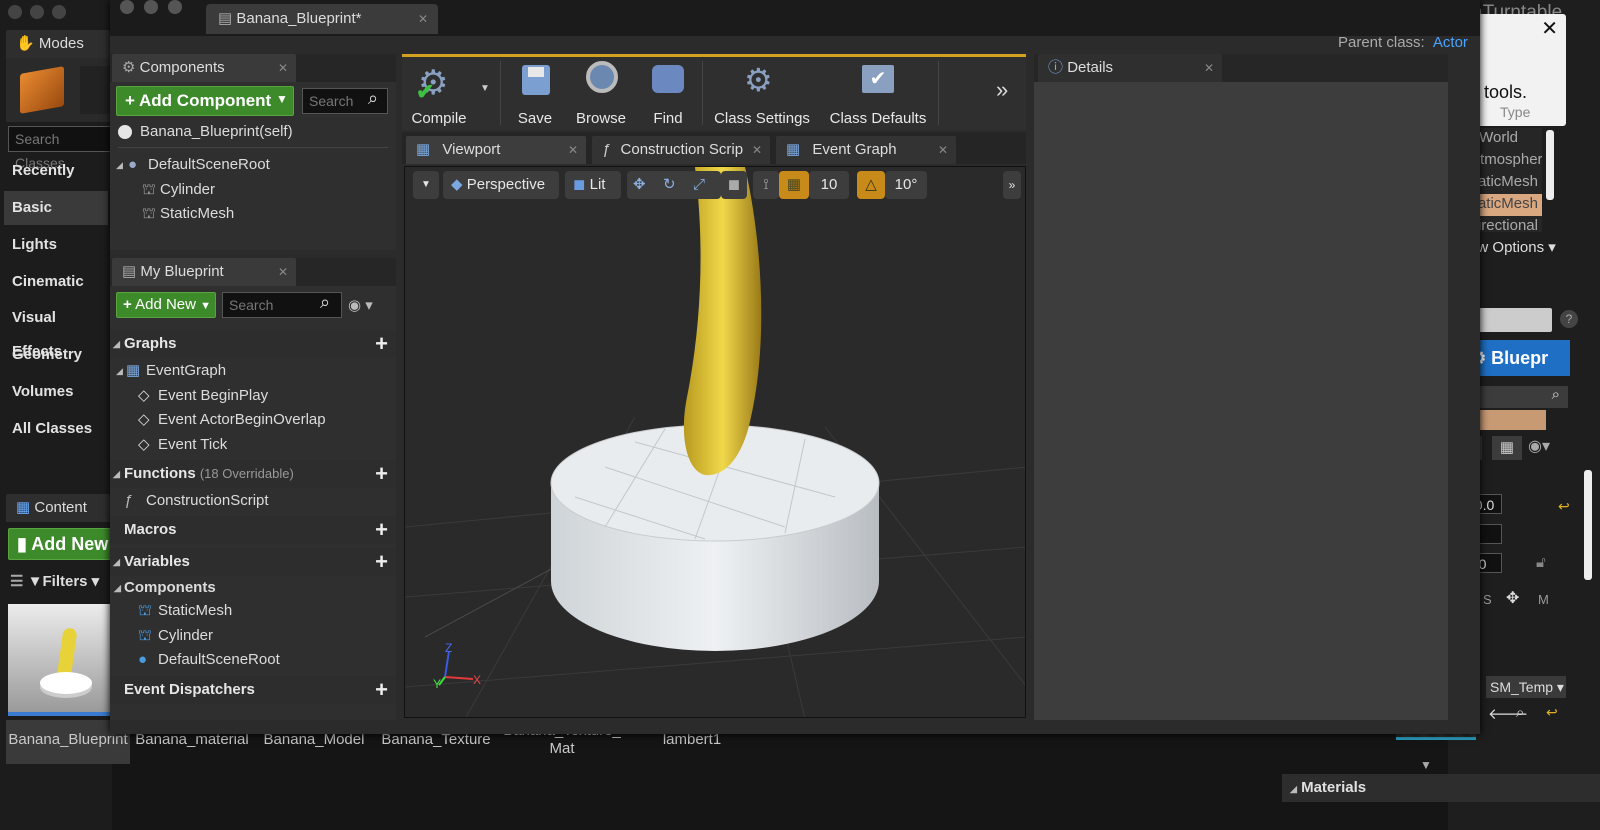 This screenshot has width=1600, height=830. I want to click on transform-s-label: S, so click(1487, 599).